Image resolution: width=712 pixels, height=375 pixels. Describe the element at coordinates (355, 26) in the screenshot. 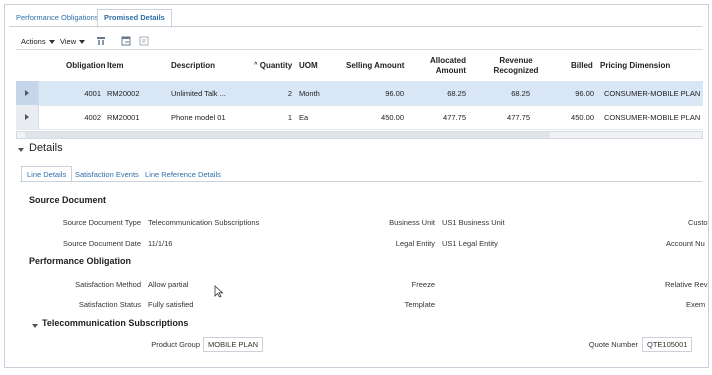

I see `tab-divider` at that location.